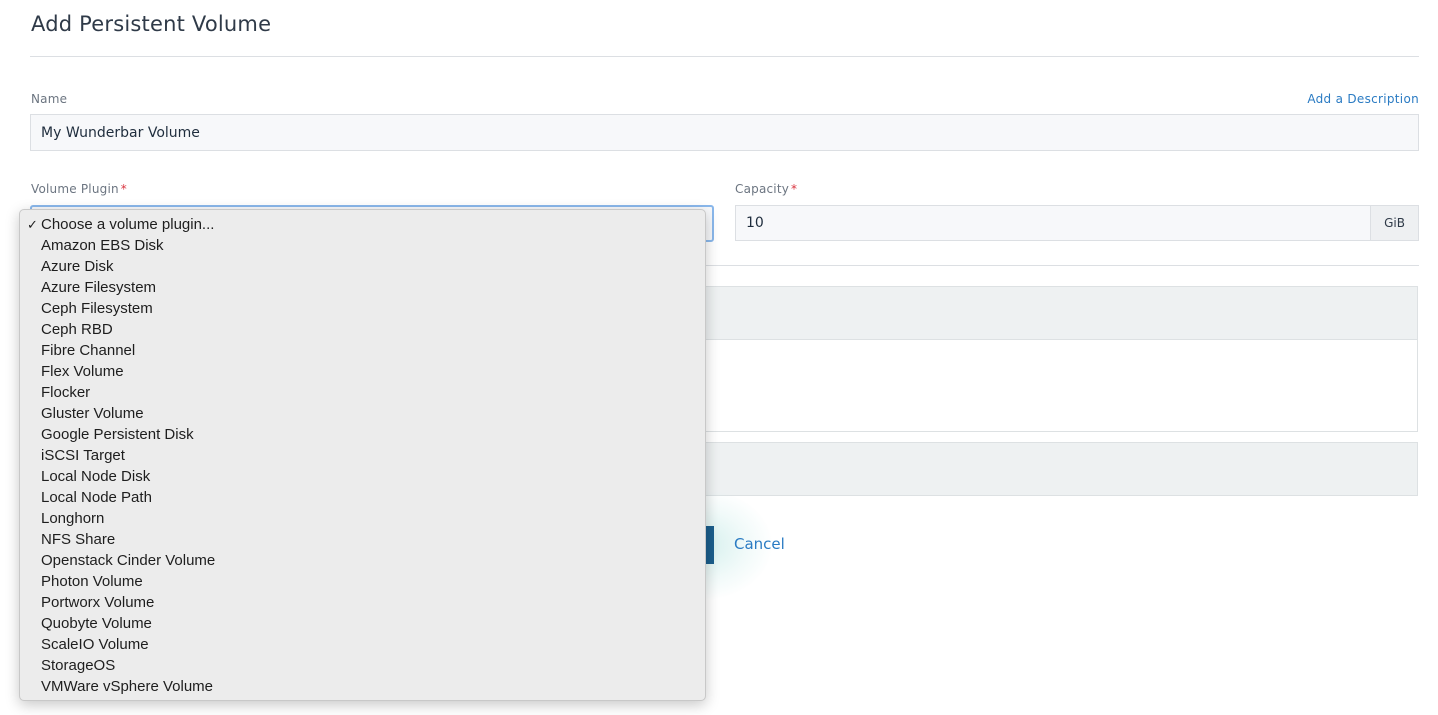 Image resolution: width=1438 pixels, height=715 pixels. What do you see at coordinates (49, 99) in the screenshot?
I see `name-label: Name` at bounding box center [49, 99].